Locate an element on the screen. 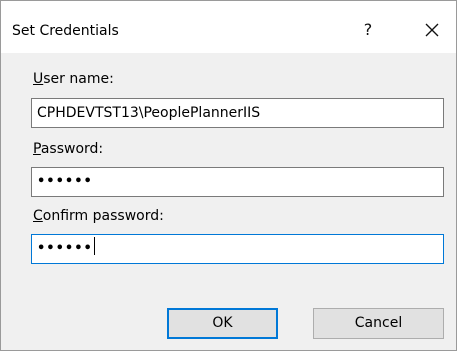 This screenshot has width=457, height=351. confirm-password-label: Confirm password: is located at coordinates (98, 216).